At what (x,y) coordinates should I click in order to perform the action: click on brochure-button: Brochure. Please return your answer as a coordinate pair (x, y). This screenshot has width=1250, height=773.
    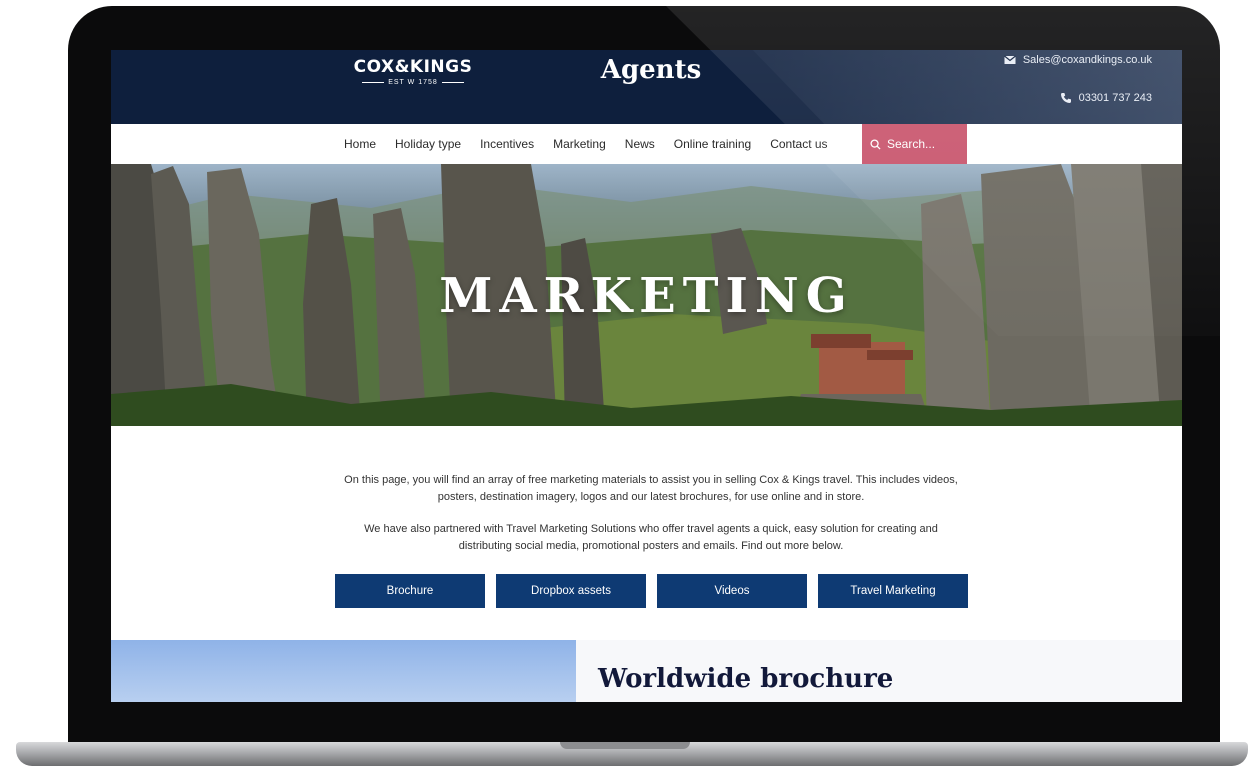
    Looking at the image, I should click on (410, 591).